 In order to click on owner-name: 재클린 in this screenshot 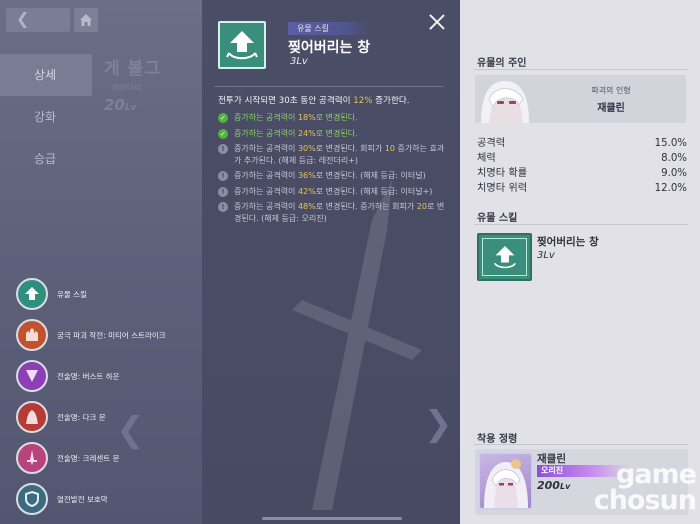, I will do `click(611, 108)`.